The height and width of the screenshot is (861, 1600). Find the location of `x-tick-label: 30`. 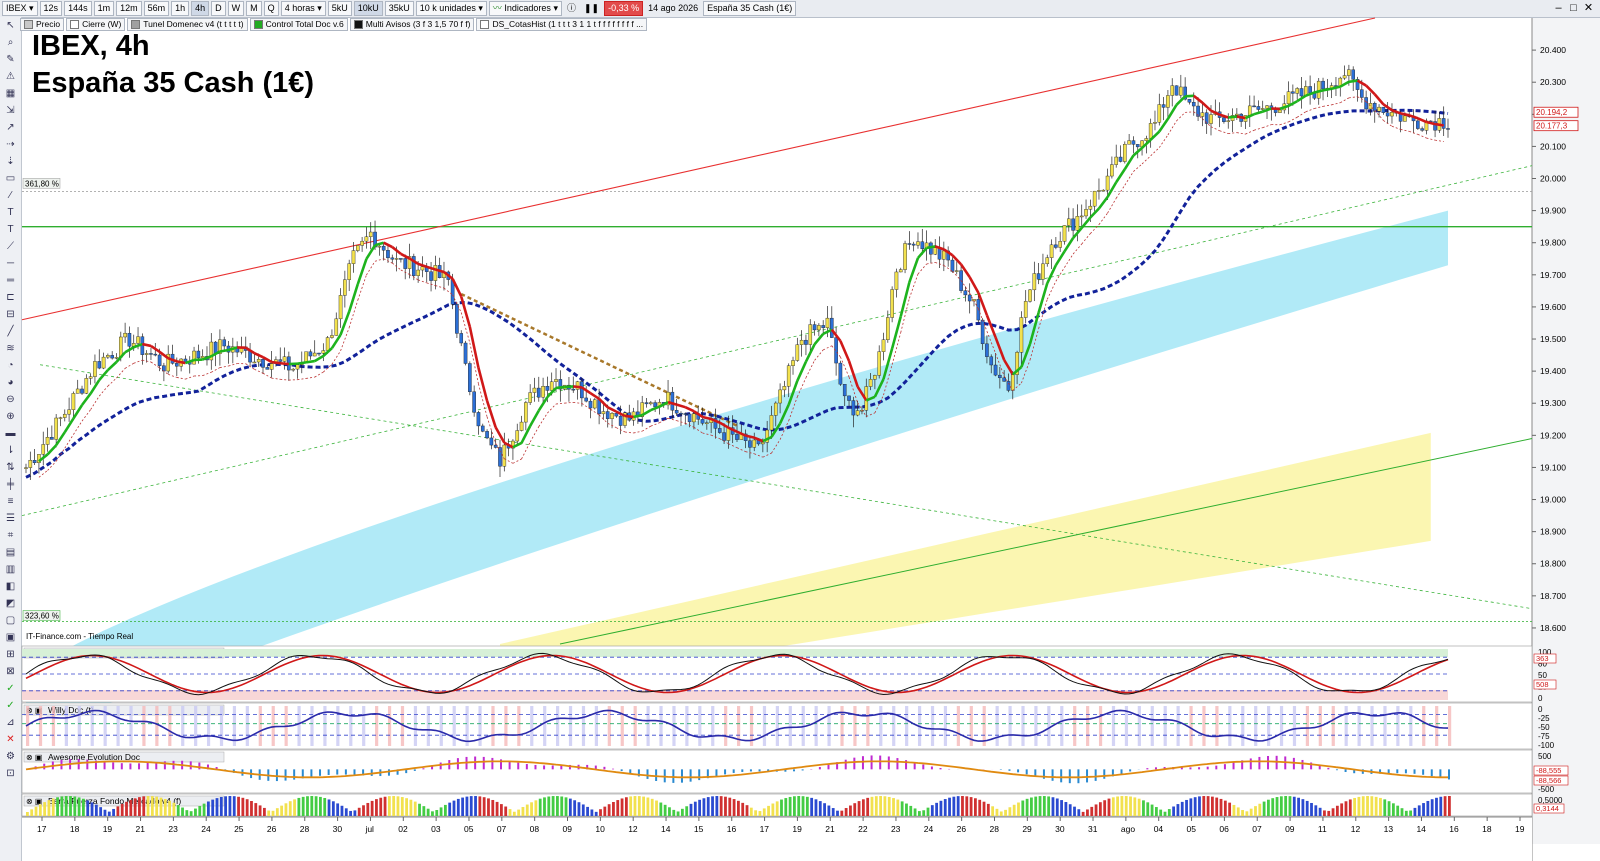

x-tick-label: 30 is located at coordinates (1060, 829).